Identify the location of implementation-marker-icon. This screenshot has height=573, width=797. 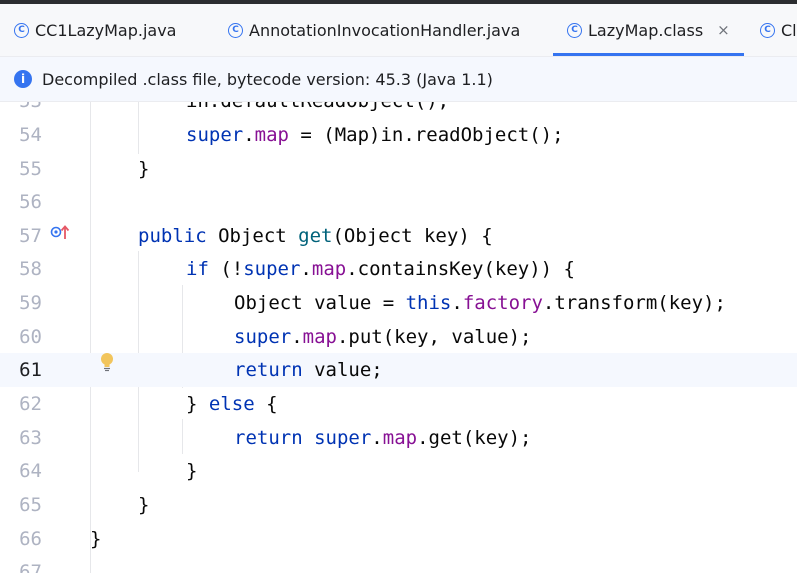
(61, 232).